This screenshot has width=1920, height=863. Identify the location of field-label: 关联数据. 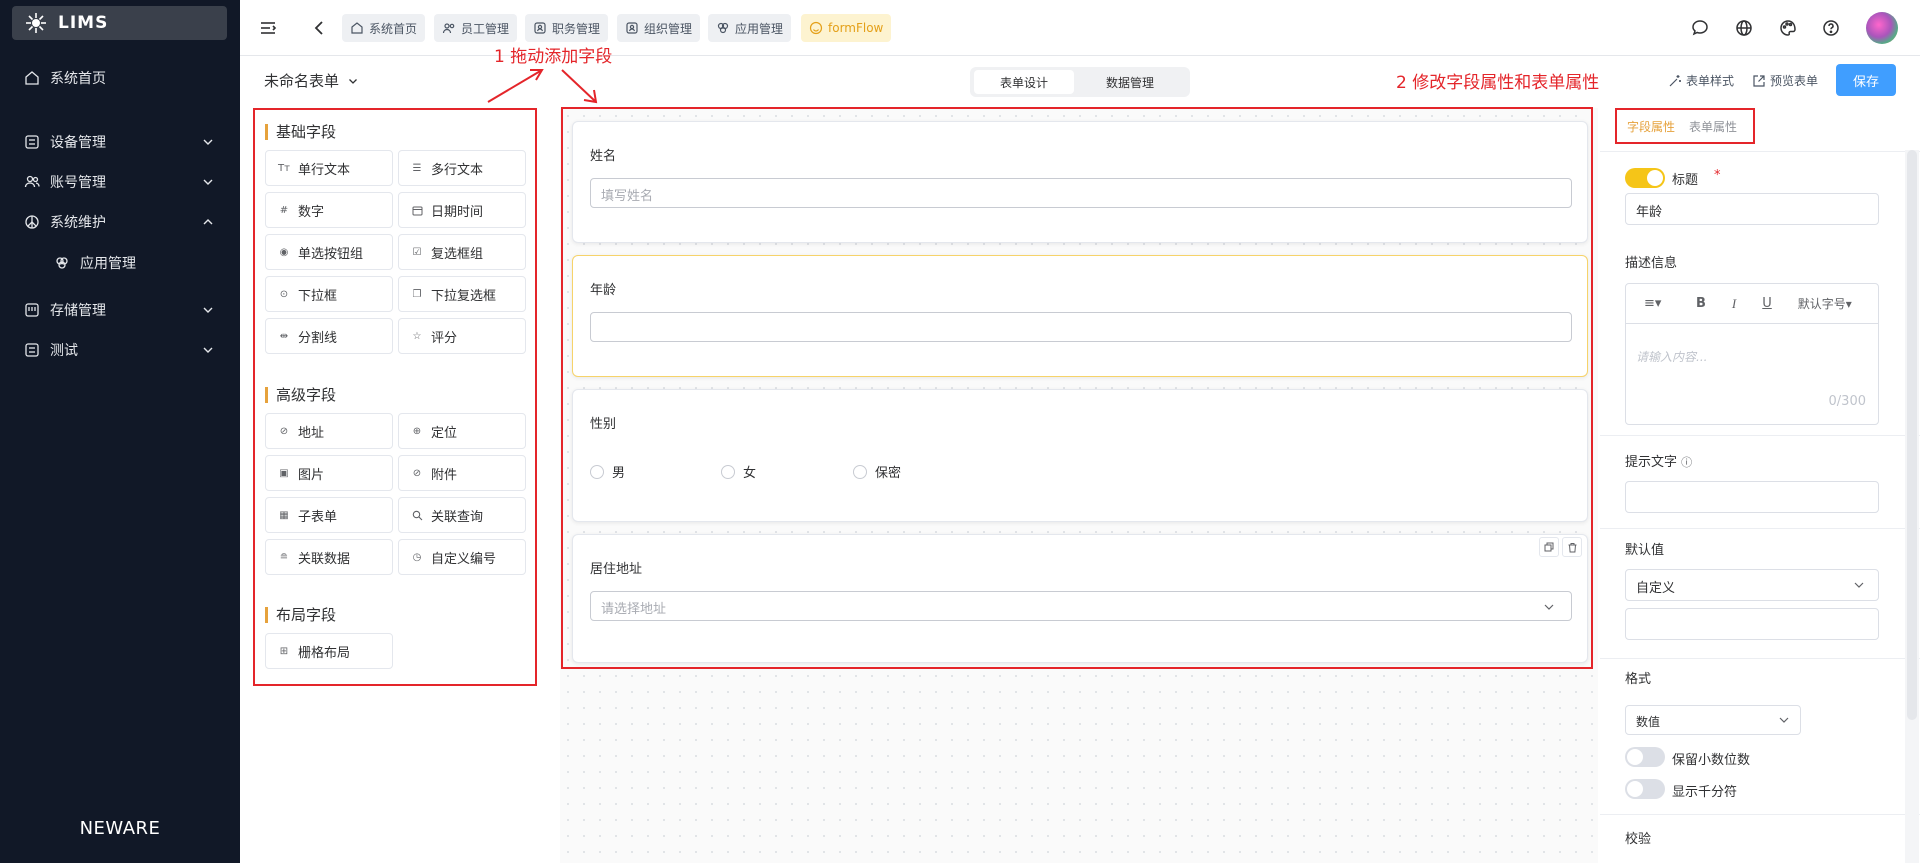
(324, 559).